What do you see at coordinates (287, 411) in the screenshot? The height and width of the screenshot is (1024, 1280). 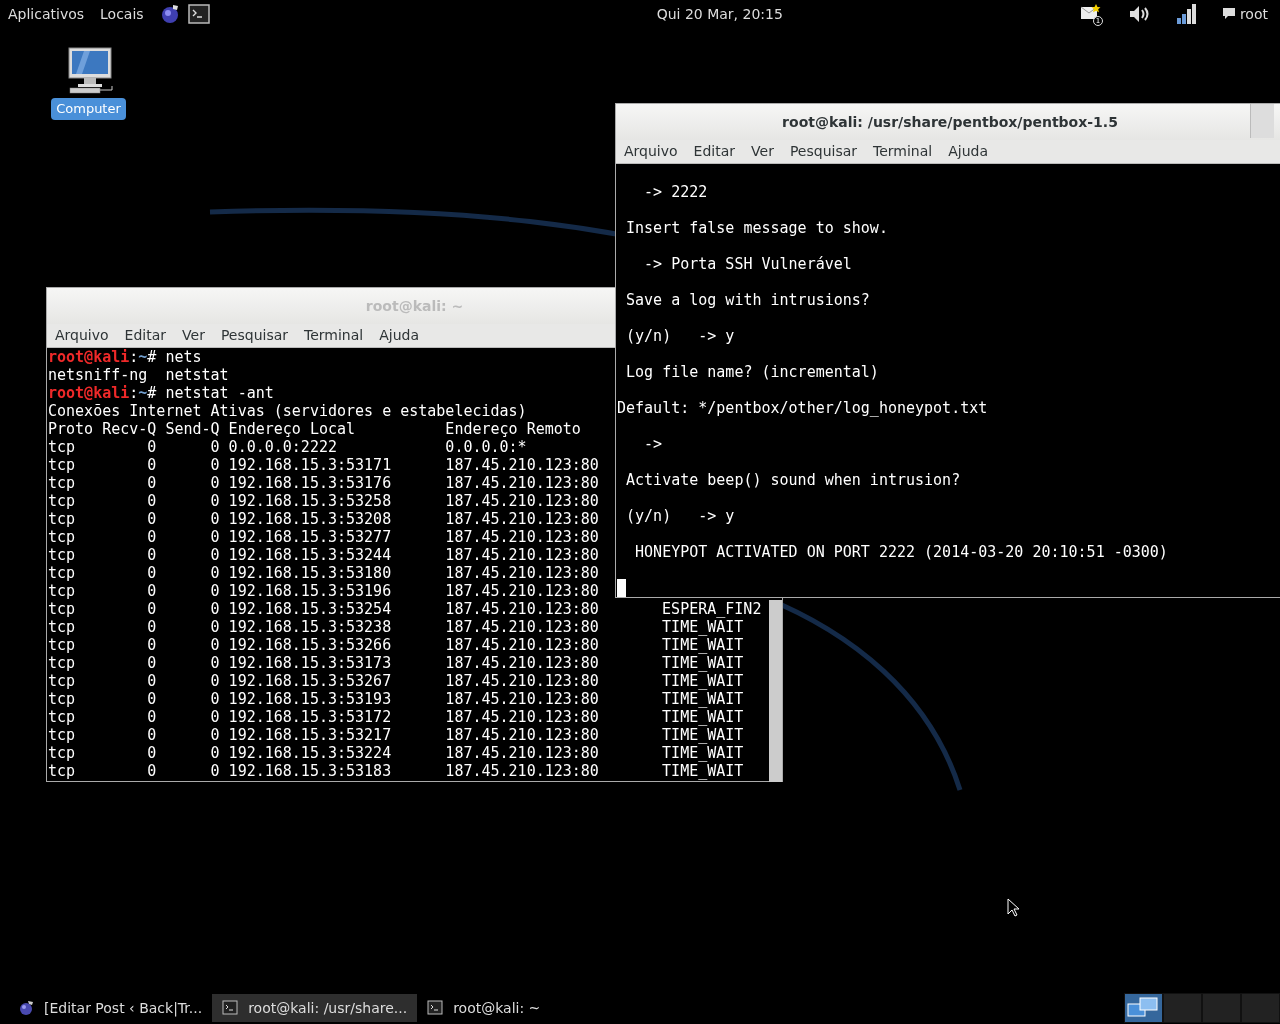 I see `terminal-line: Conexões Internet Ativas (servidores e estabelecidas)` at bounding box center [287, 411].